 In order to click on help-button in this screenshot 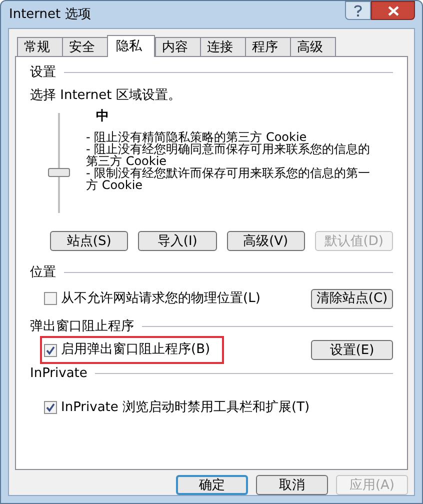, I will do `click(358, 10)`.